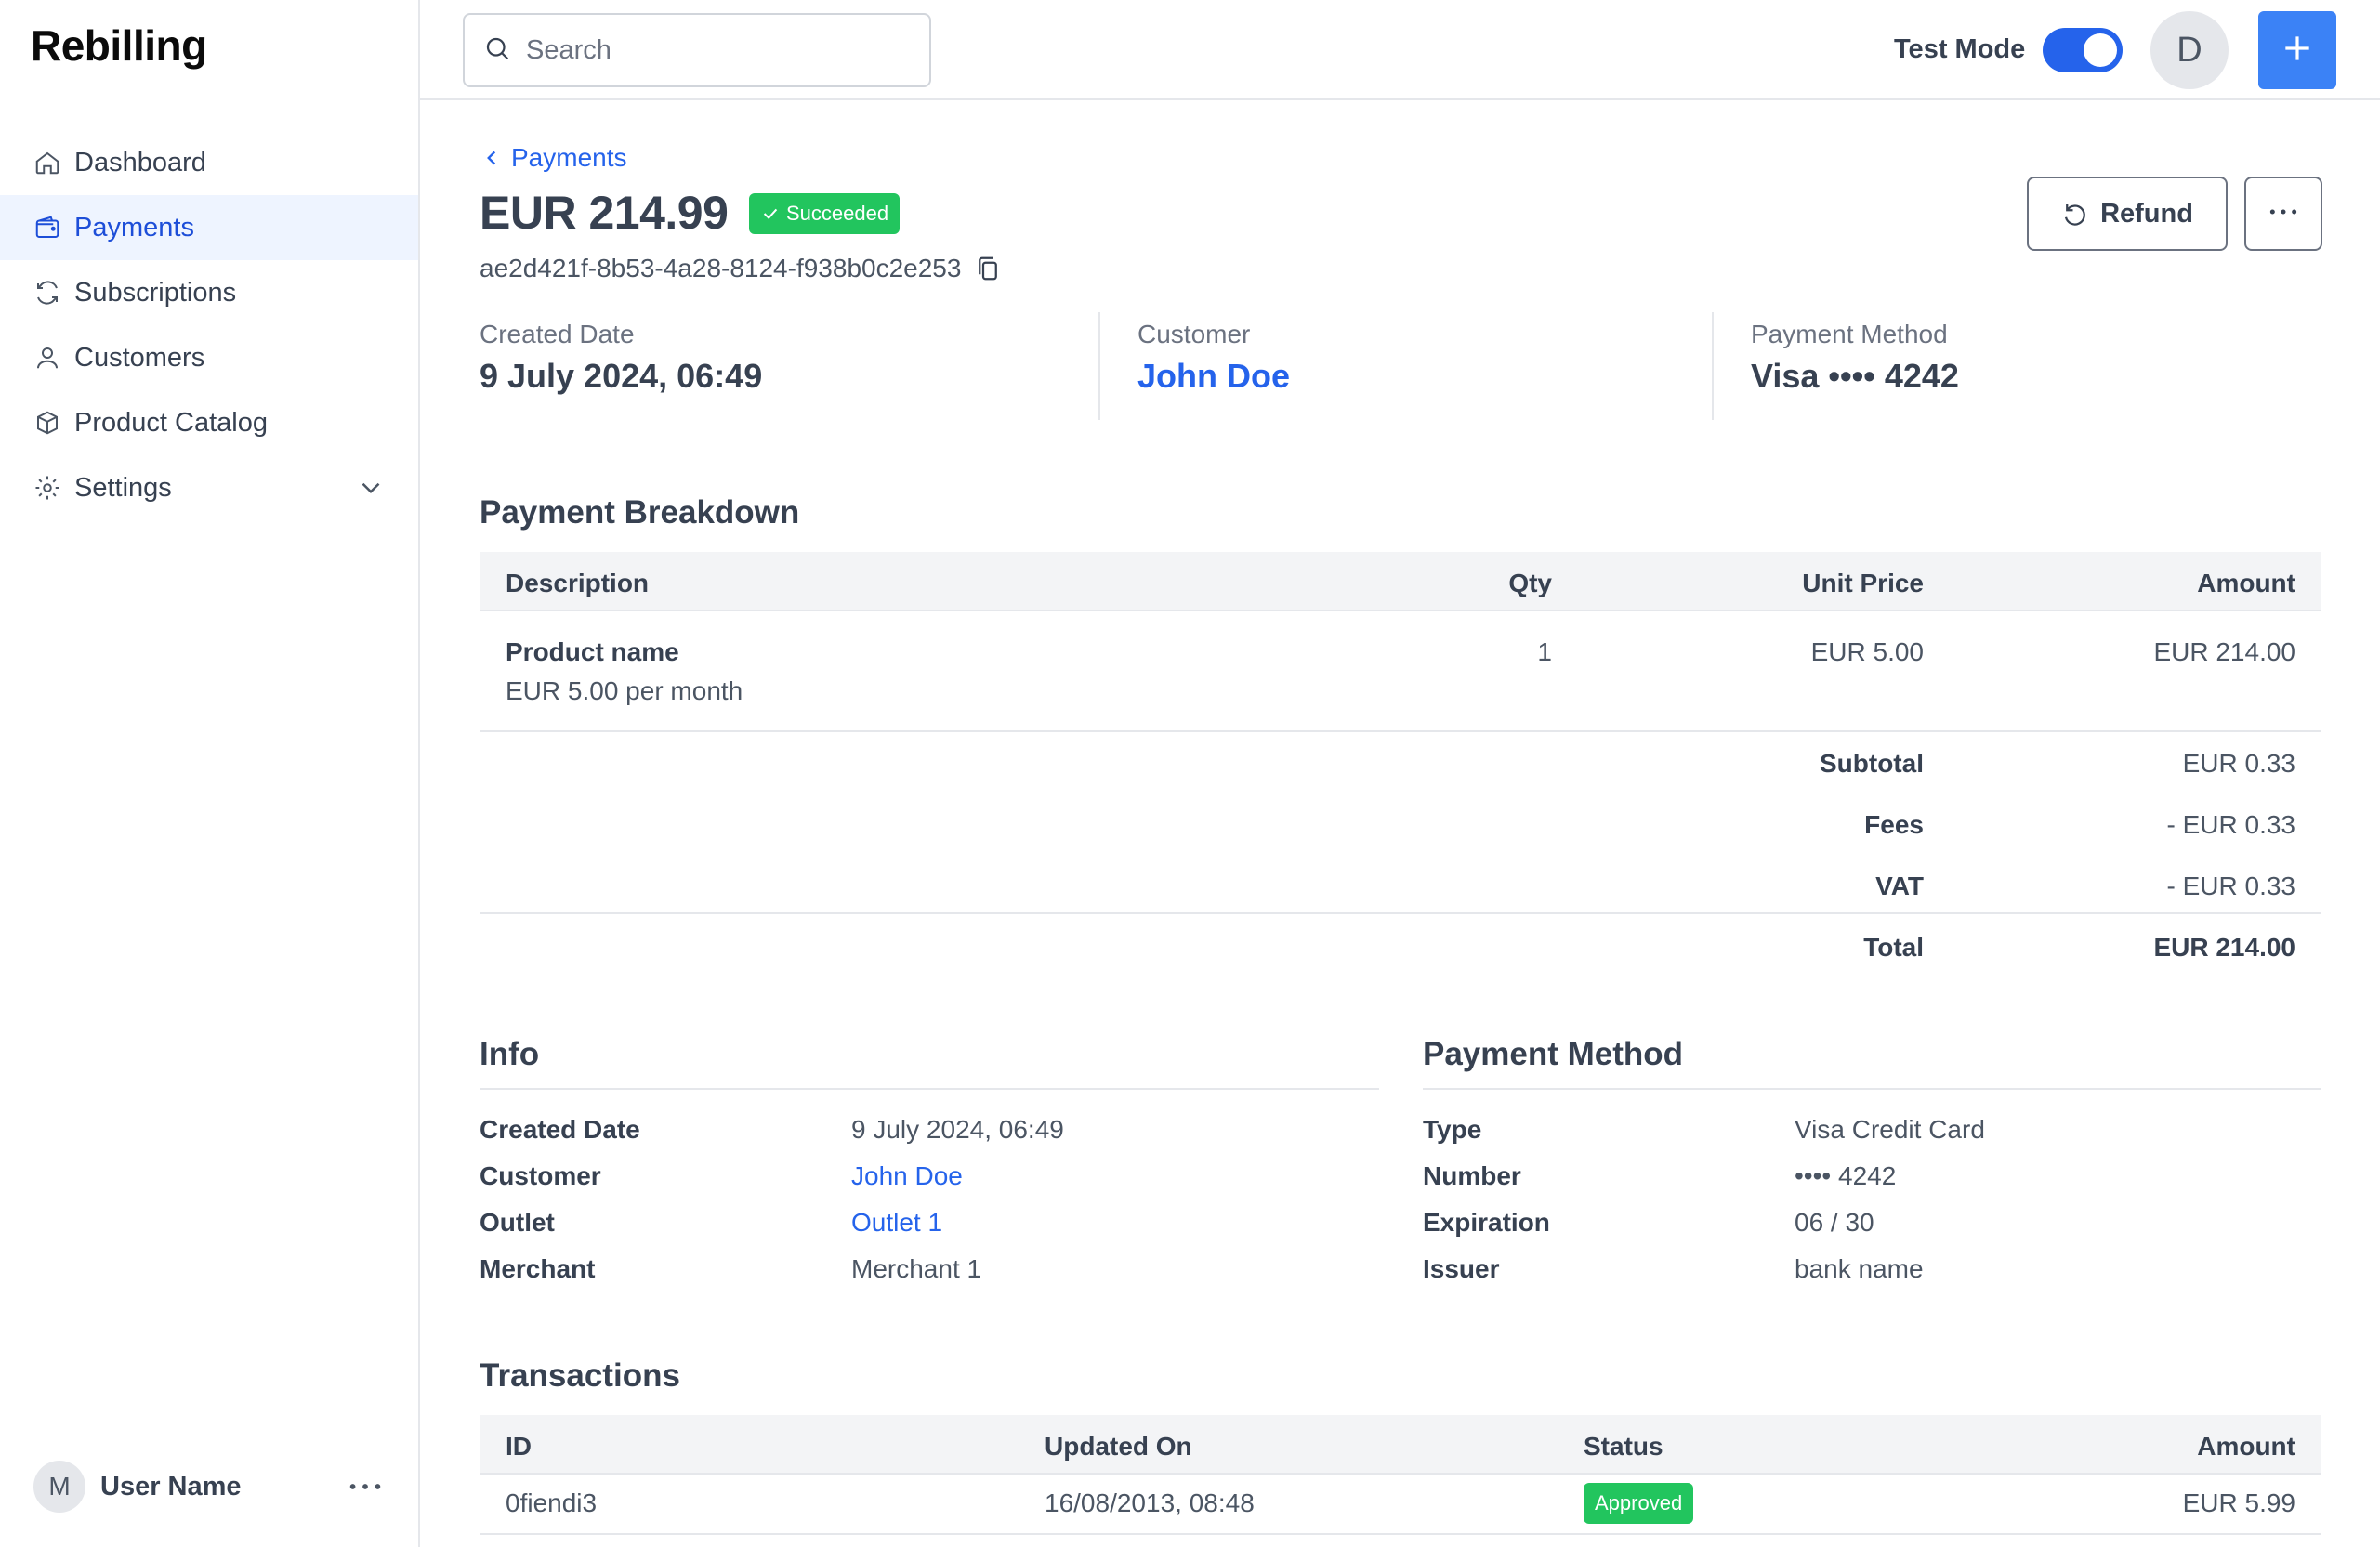 The height and width of the screenshot is (1547, 2380). What do you see at coordinates (209, 162) in the screenshot?
I see `sidebar-item-dashboard: Dashboard` at bounding box center [209, 162].